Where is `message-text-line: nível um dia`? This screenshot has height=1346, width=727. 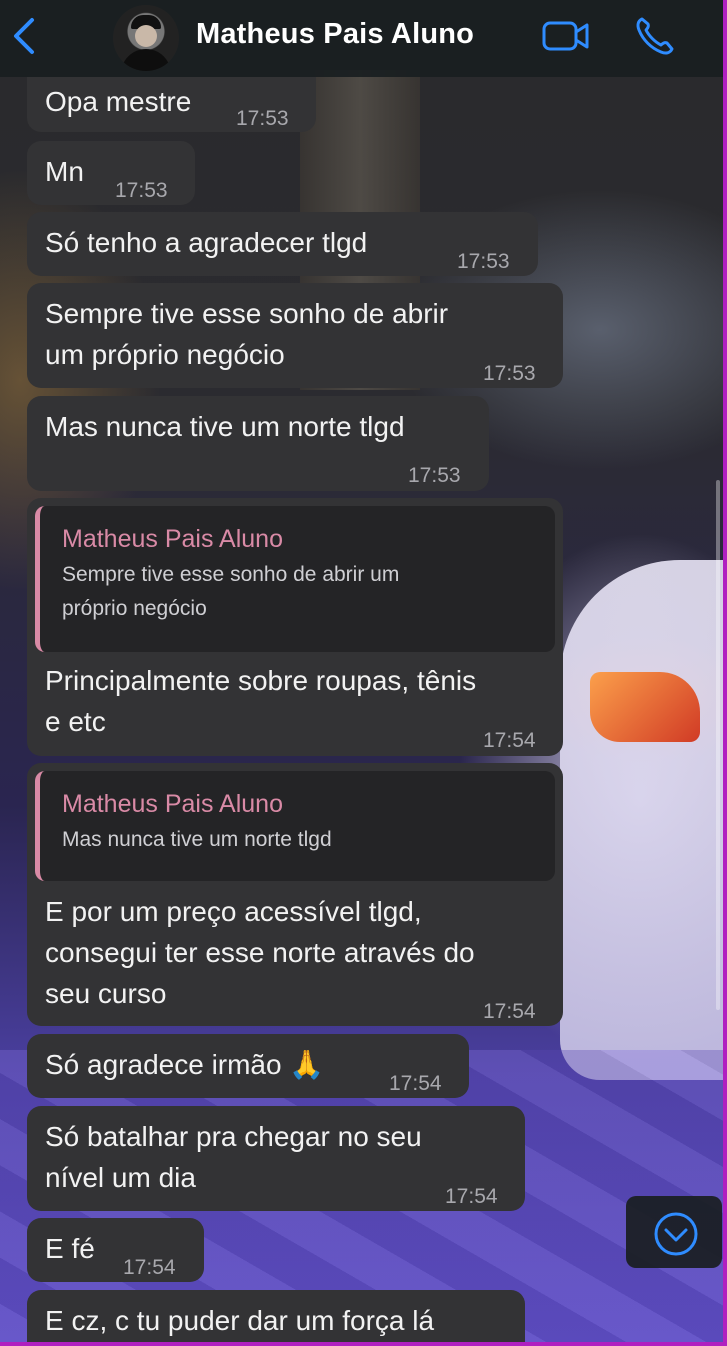 message-text-line: nível um dia is located at coordinates (120, 1177).